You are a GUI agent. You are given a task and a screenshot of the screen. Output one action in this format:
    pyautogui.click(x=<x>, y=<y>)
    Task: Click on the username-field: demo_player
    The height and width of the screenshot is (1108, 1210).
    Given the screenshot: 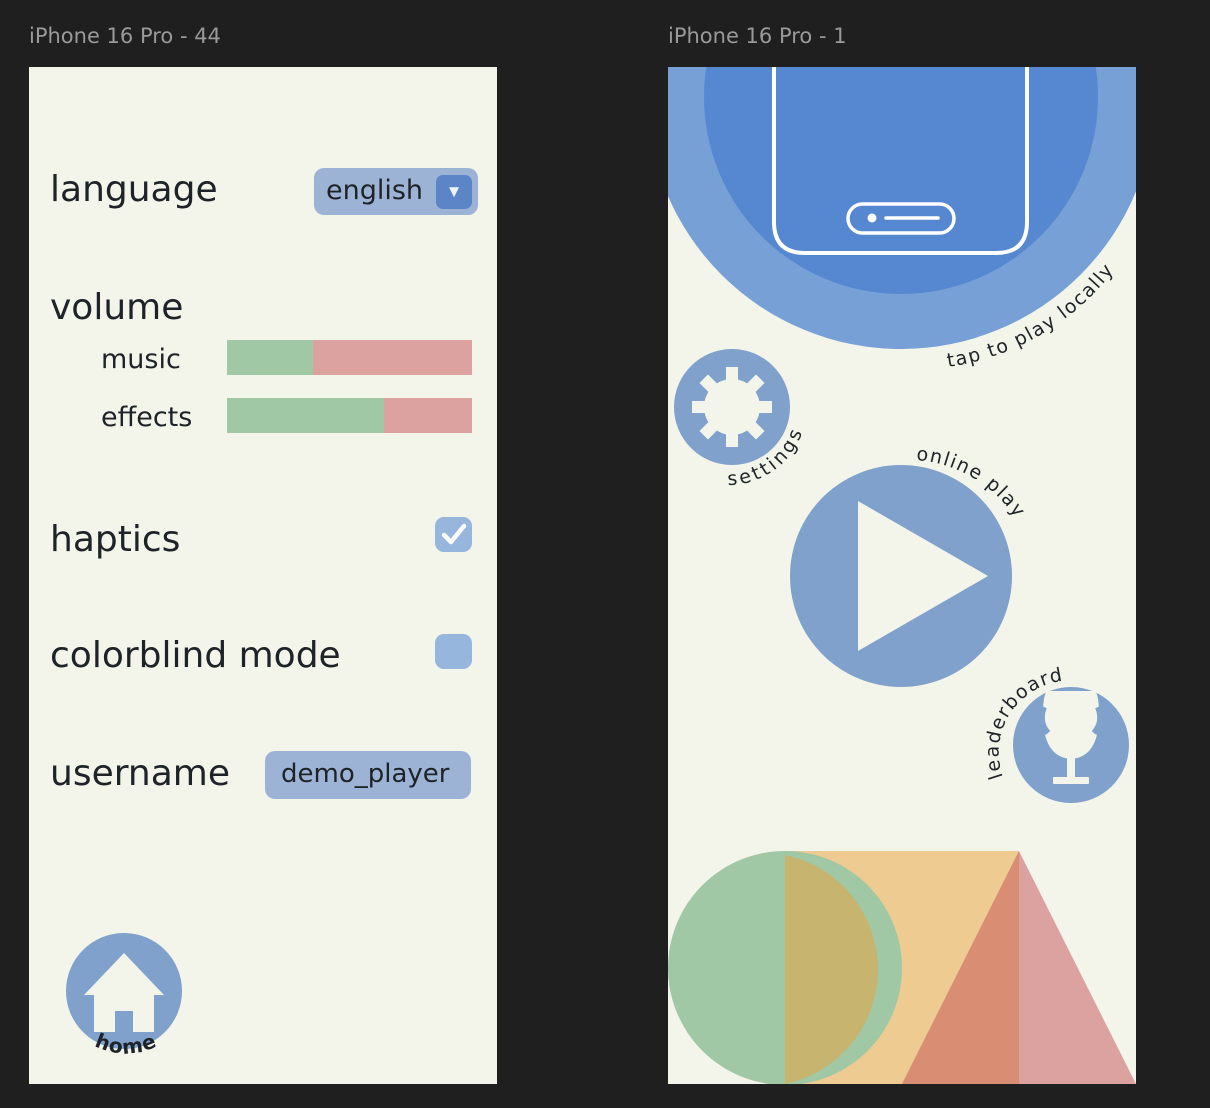 What is the action you would take?
    pyautogui.click(x=368, y=775)
    